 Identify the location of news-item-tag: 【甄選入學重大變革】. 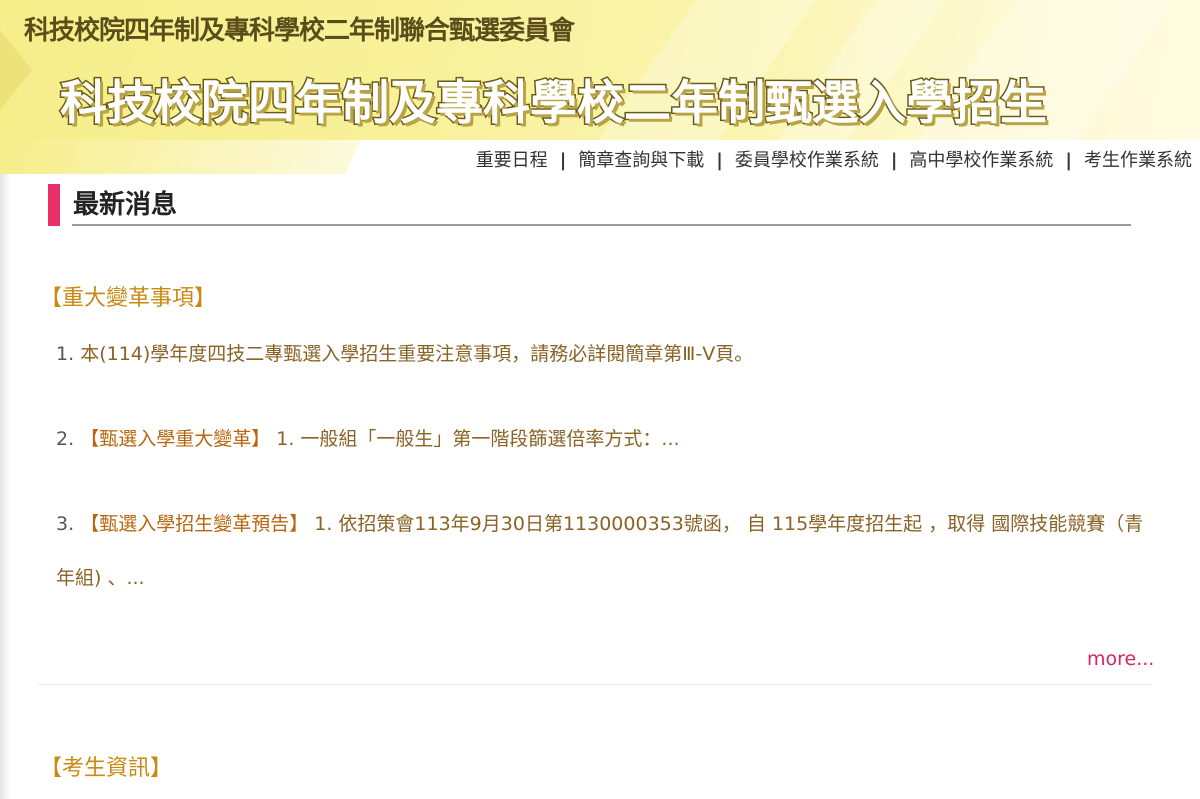
(175, 439).